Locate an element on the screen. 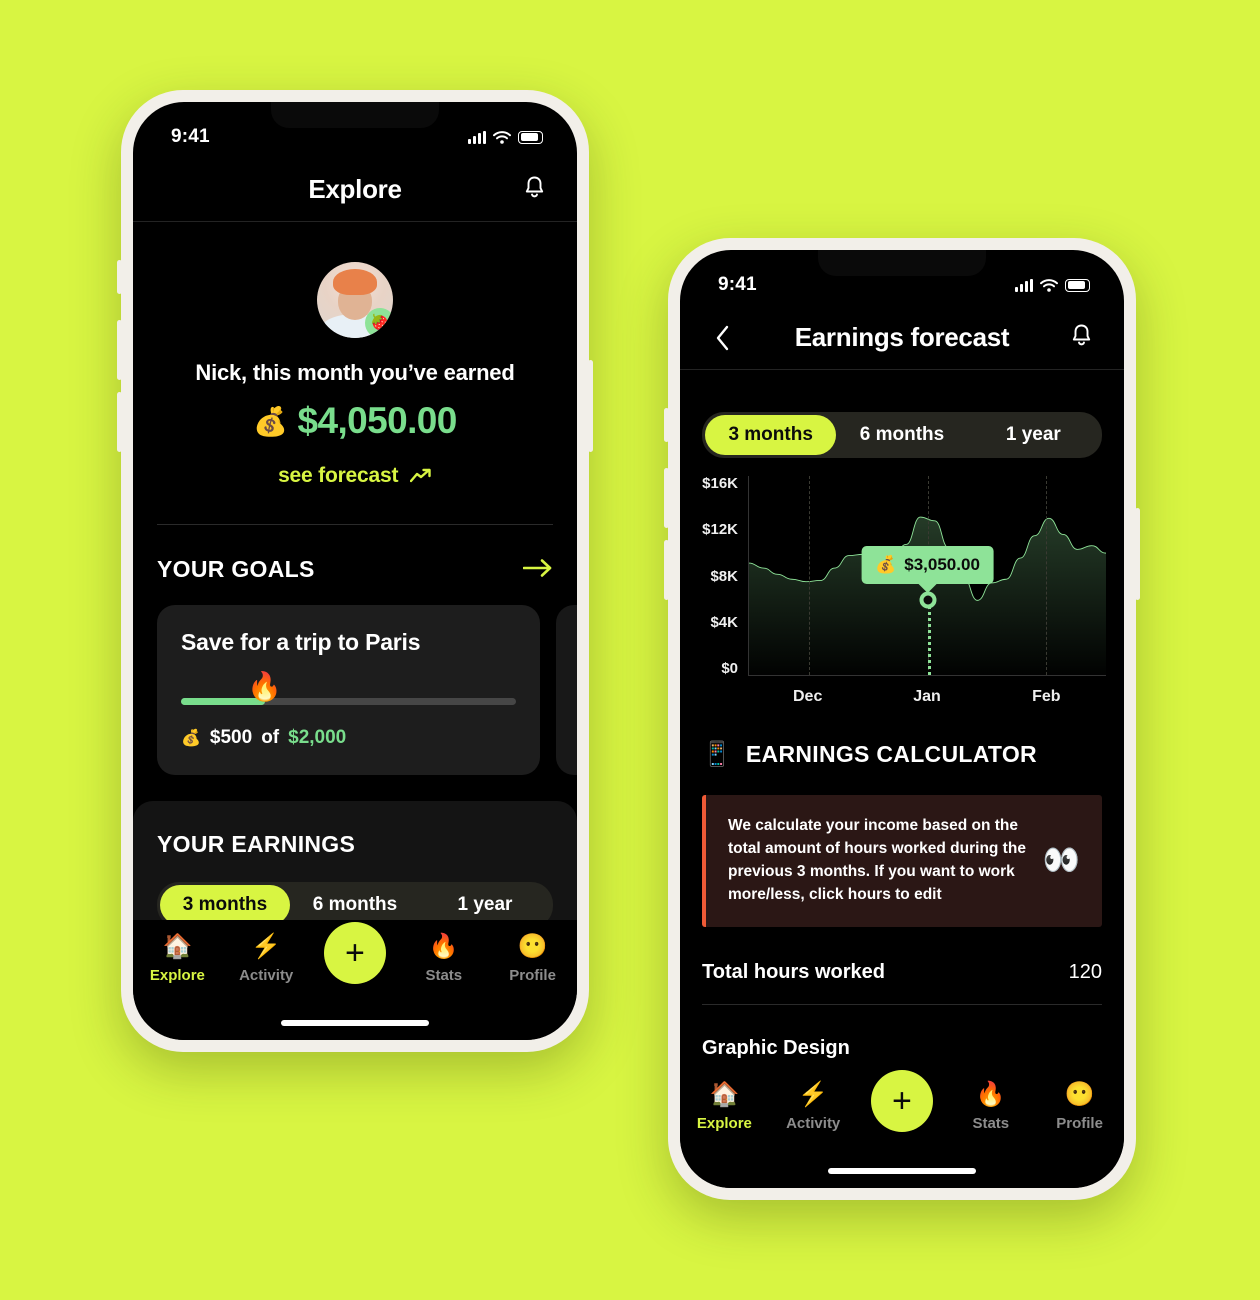 Image resolution: width=1260 pixels, height=1300 pixels. calculator-header: 📱 EARNINGS CALCULATOR is located at coordinates (902, 737).